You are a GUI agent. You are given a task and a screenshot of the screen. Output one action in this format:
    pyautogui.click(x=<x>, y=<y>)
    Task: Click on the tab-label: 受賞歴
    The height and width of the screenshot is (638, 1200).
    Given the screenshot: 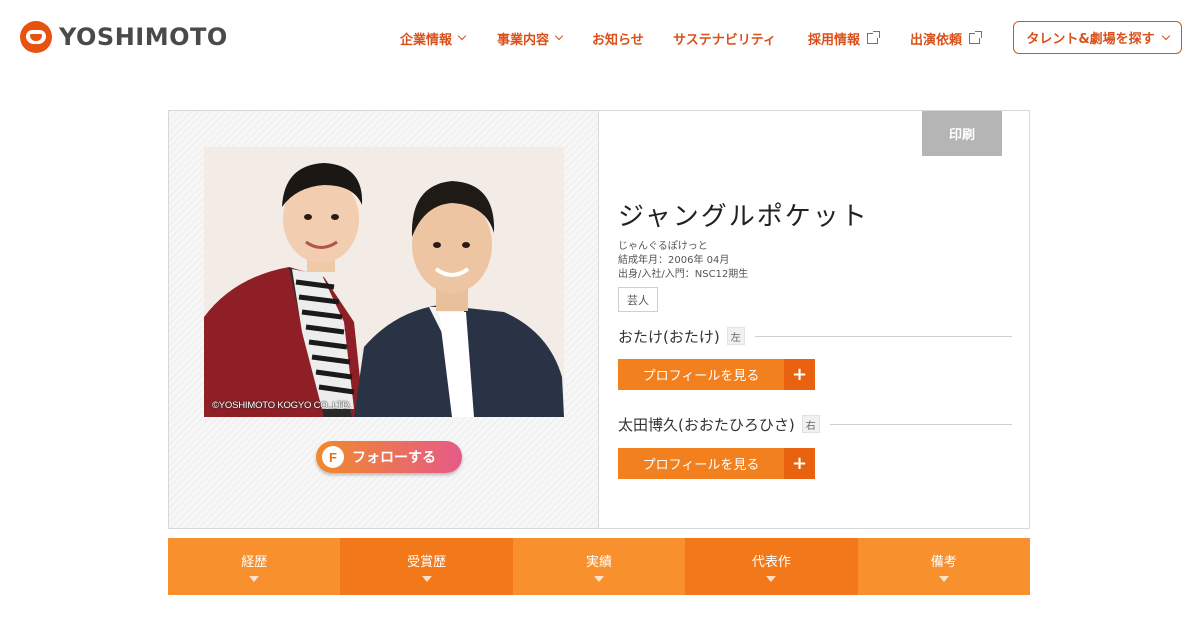 What is the action you would take?
    pyautogui.click(x=427, y=562)
    